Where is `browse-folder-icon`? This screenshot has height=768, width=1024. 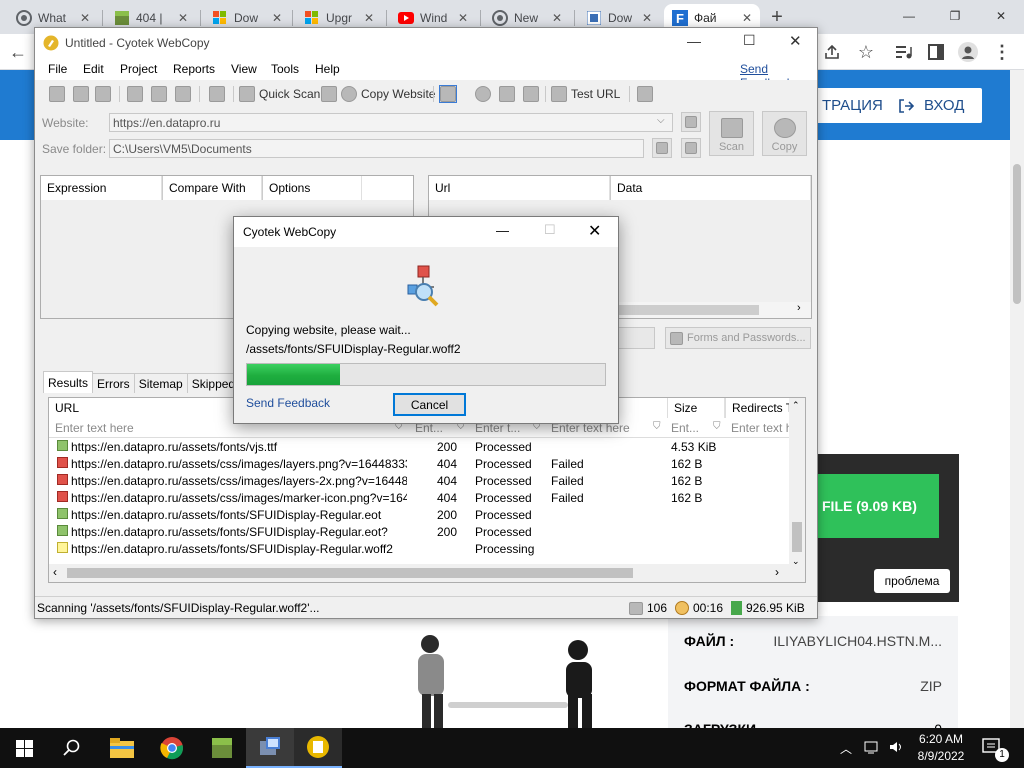
browse-folder-icon is located at coordinates (662, 148).